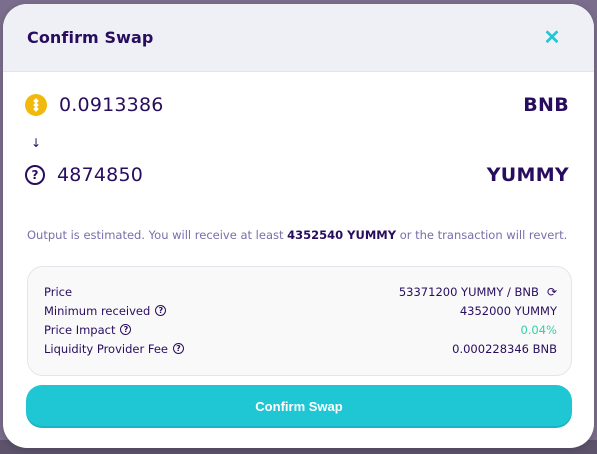  Describe the element at coordinates (299, 406) in the screenshot. I see `confirm-swap-button: Confirm Swap` at that location.